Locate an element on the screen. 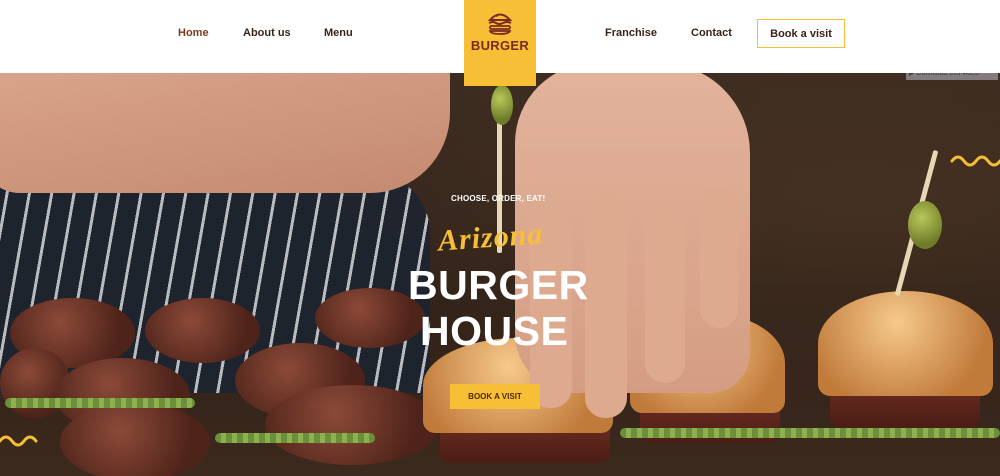 The width and height of the screenshot is (1000, 476). nav-home: Home is located at coordinates (193, 33).